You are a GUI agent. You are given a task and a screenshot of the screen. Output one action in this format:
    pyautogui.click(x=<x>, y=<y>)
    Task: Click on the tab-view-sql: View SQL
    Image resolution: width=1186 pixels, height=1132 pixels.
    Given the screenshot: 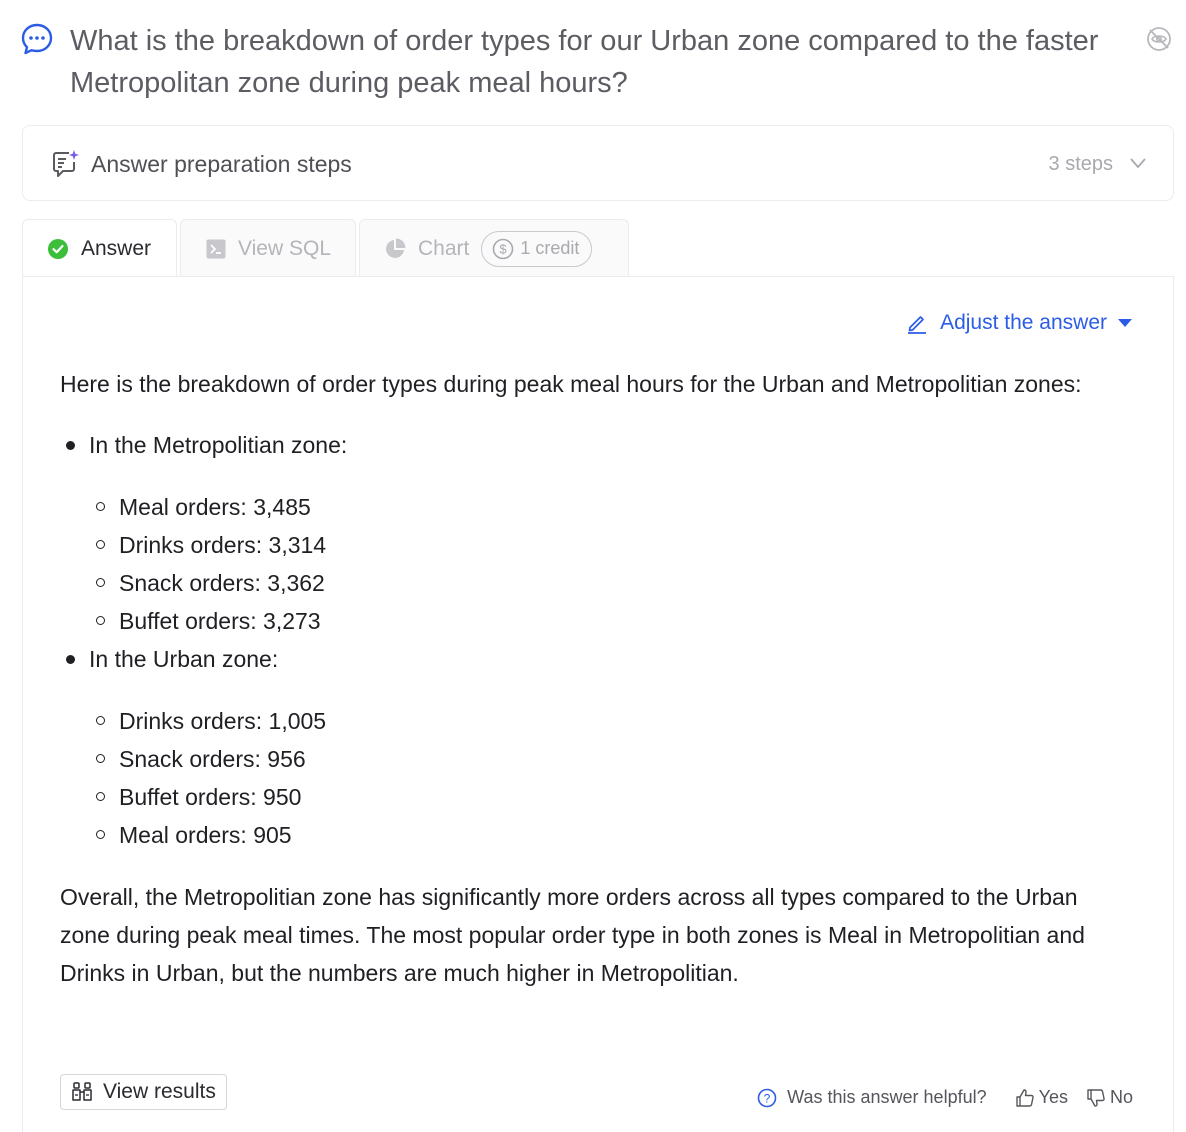 What is the action you would take?
    pyautogui.click(x=268, y=248)
    